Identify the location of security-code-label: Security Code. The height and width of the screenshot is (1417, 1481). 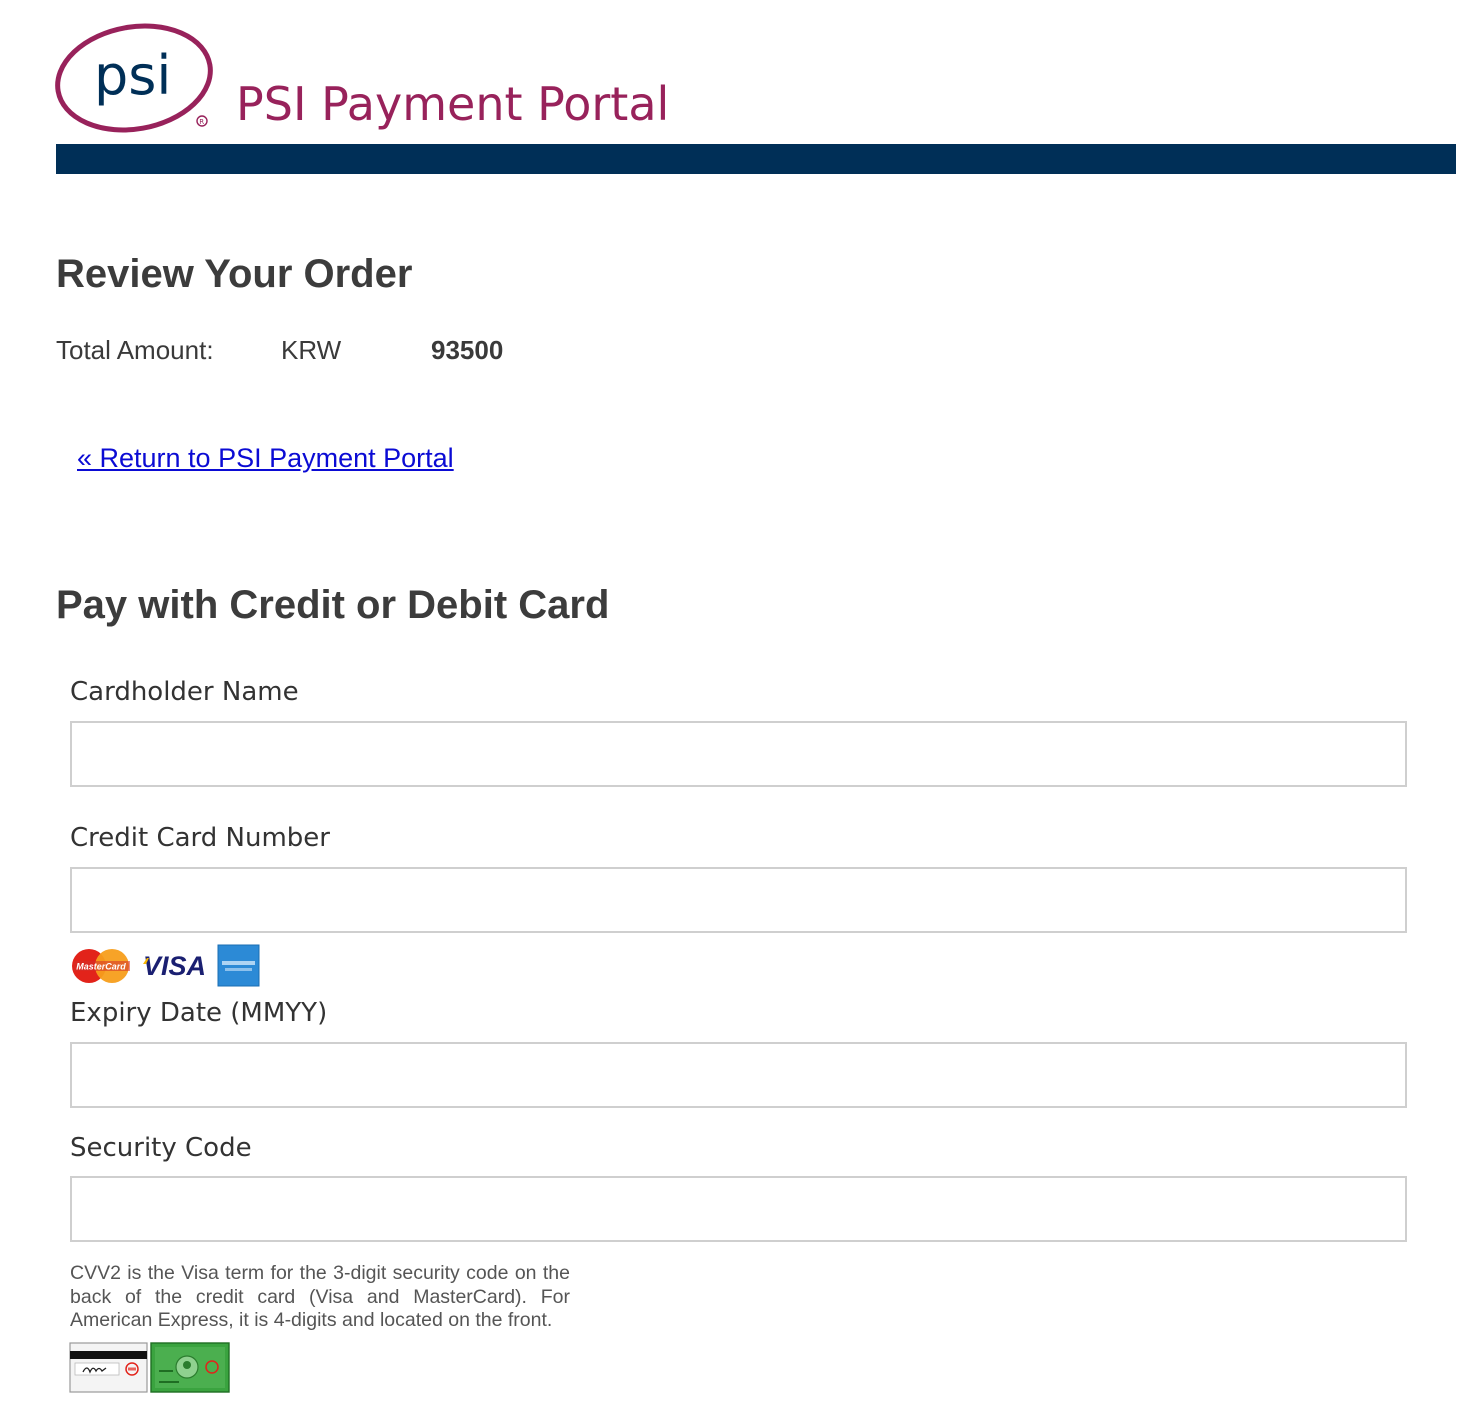
(161, 1148).